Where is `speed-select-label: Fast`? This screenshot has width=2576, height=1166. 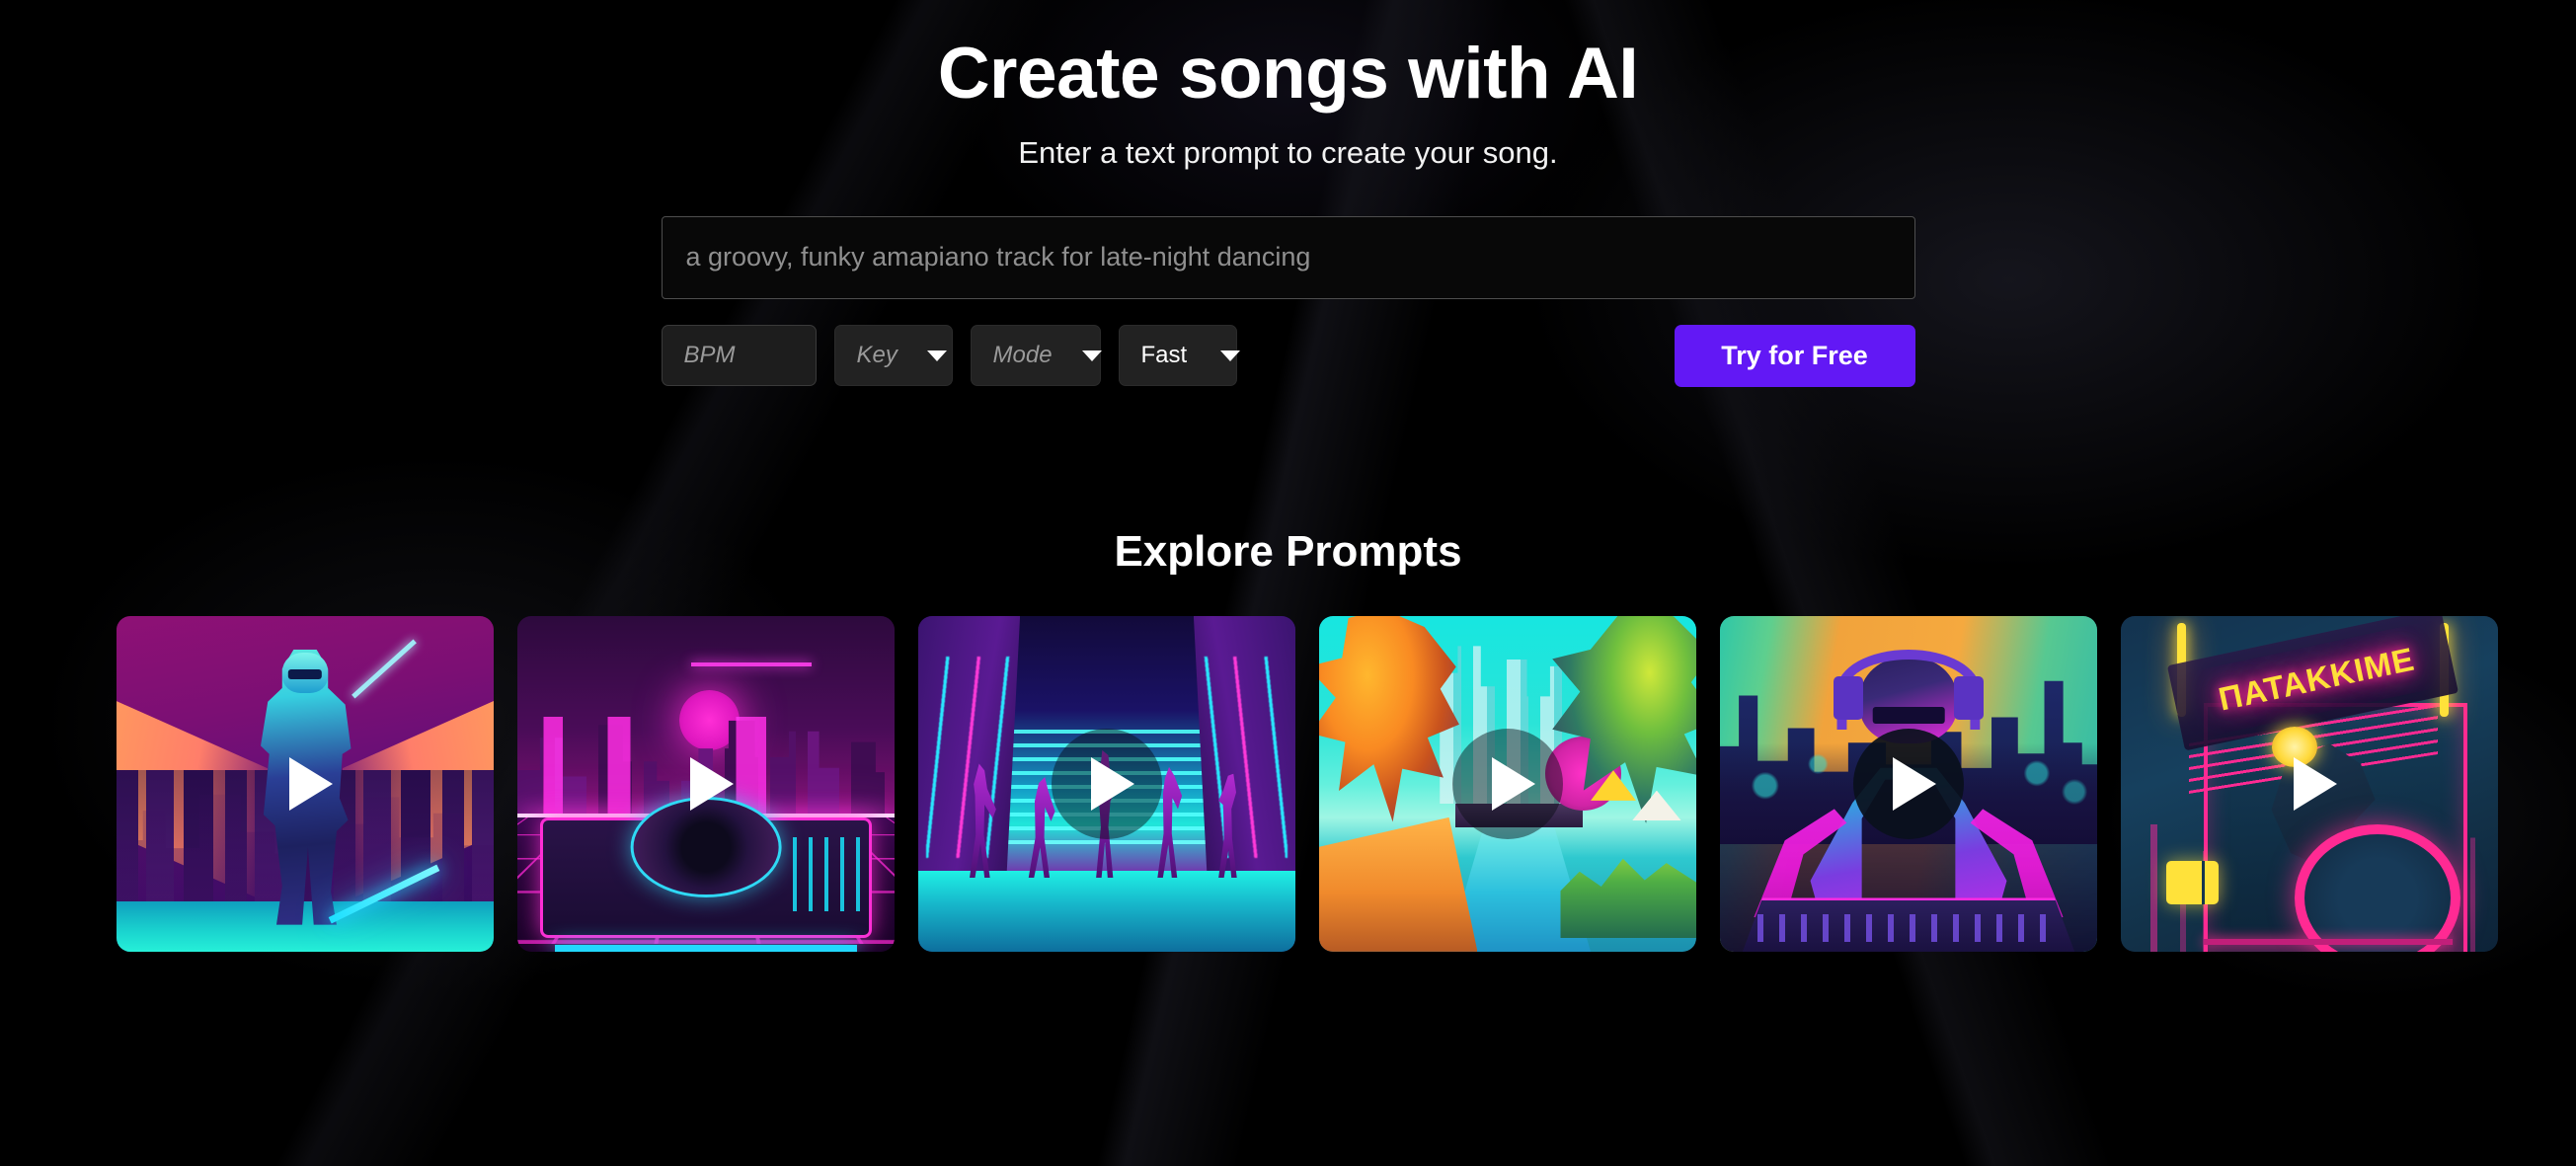 speed-select-label: Fast is located at coordinates (1164, 355).